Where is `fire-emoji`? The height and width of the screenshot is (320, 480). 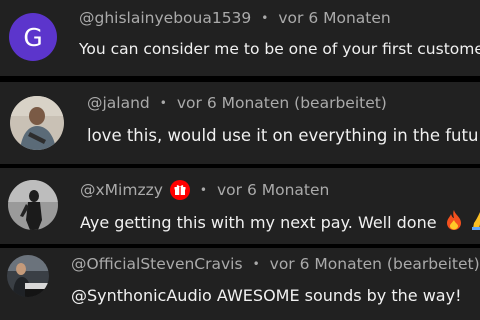
fire-emoji is located at coordinates (454, 222).